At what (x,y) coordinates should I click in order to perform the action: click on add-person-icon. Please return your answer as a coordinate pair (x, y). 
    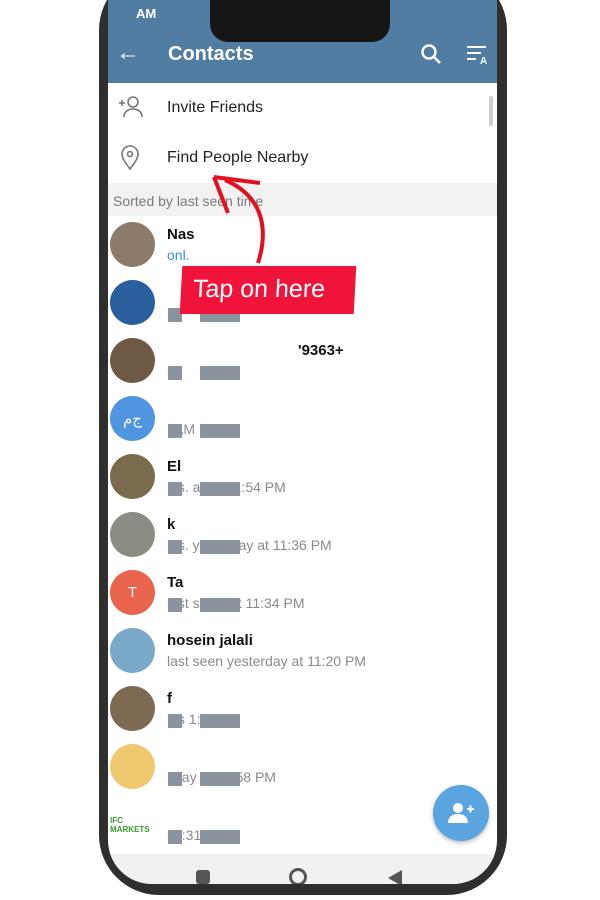
    Looking at the image, I should click on (131, 109).